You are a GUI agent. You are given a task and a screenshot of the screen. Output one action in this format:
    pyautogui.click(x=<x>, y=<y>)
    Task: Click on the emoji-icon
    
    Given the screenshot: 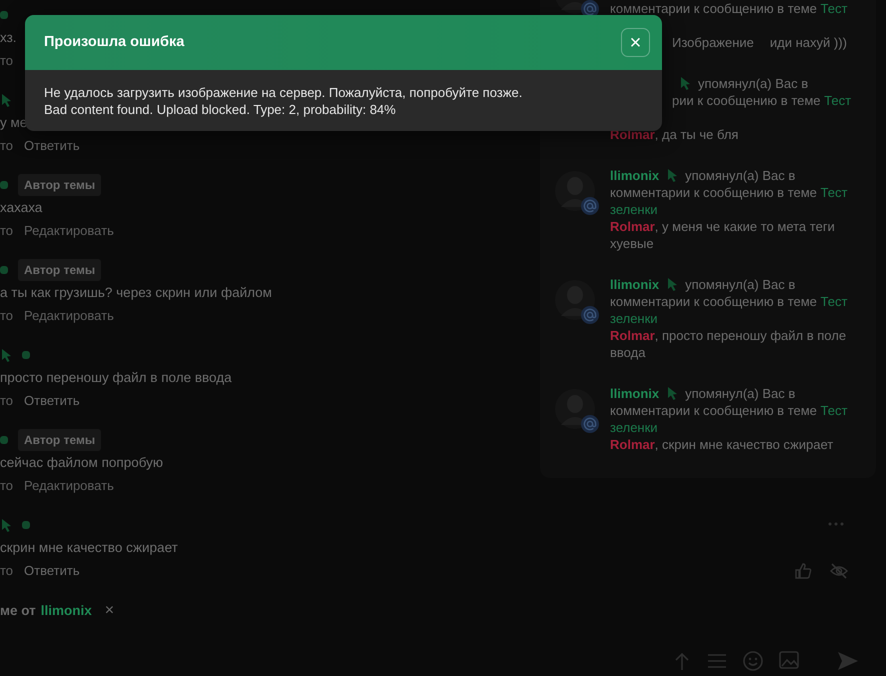 What is the action you would take?
    pyautogui.click(x=753, y=661)
    